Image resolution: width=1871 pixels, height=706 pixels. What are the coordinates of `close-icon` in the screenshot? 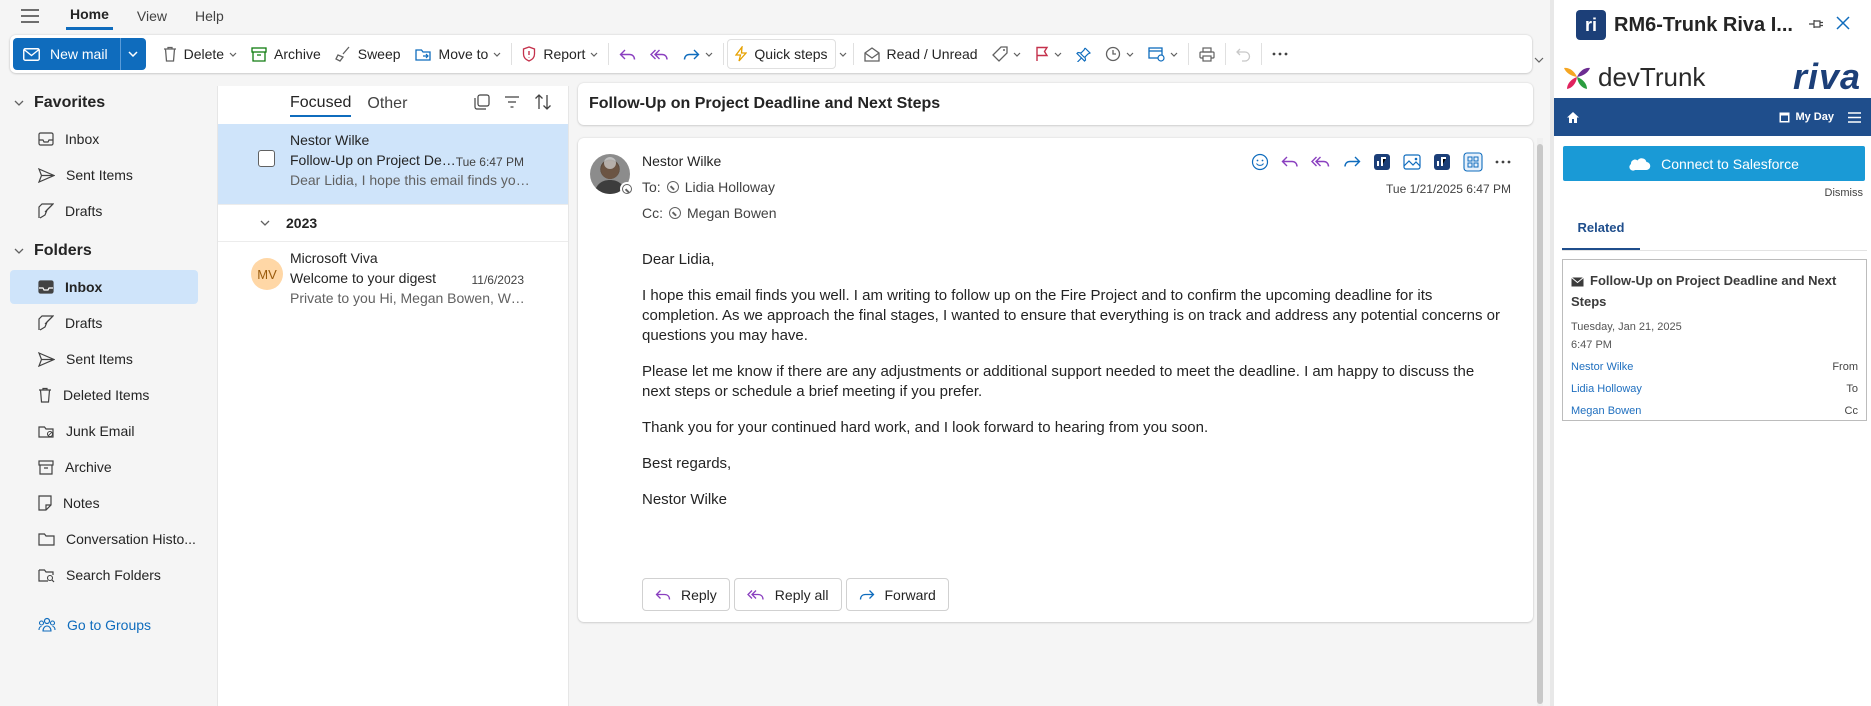 It's located at (1843, 23).